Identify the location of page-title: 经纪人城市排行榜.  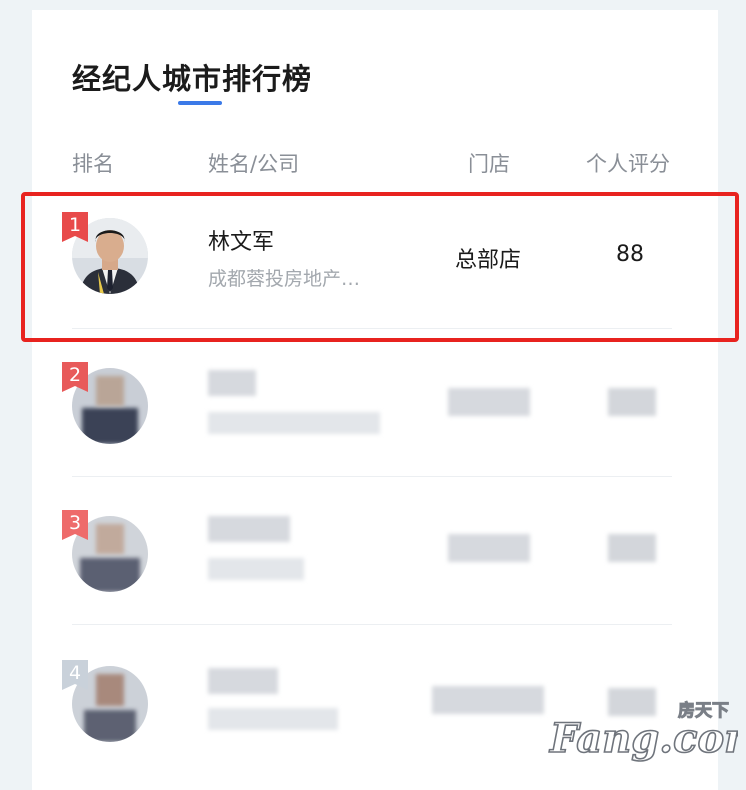
(192, 79).